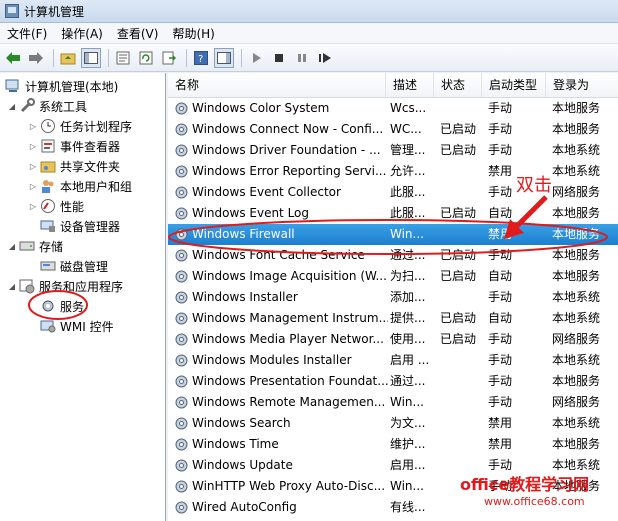 Image resolution: width=618 pixels, height=521 pixels. I want to click on refresh-icon, so click(146, 58).